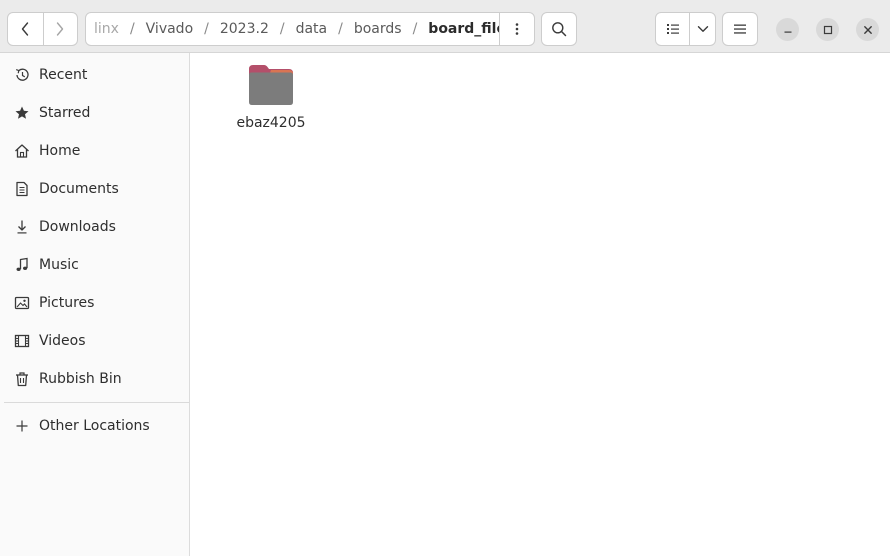 This screenshot has width=890, height=556. What do you see at coordinates (77, 227) in the screenshot?
I see `sidebar-item-label: Downloads` at bounding box center [77, 227].